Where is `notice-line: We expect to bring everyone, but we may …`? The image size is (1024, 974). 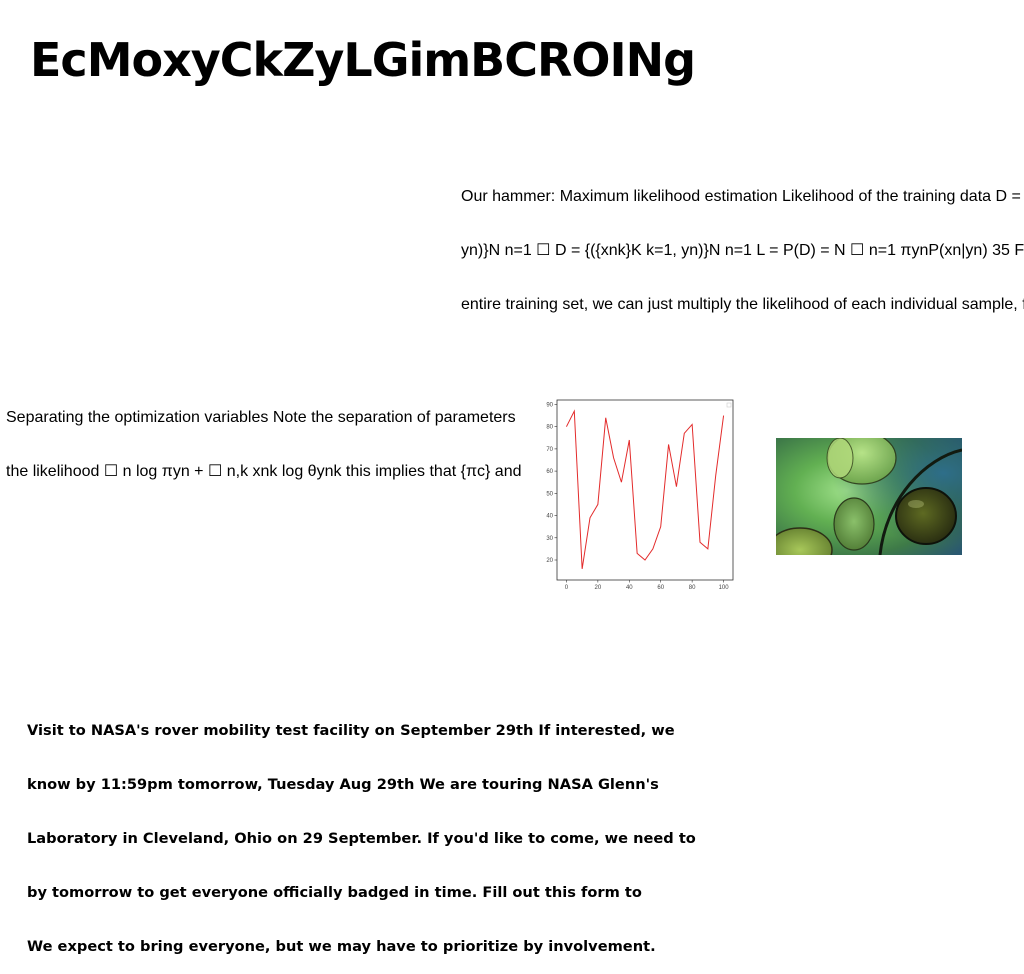 notice-line: We expect to bring everyone, but we may … is located at coordinates (341, 946).